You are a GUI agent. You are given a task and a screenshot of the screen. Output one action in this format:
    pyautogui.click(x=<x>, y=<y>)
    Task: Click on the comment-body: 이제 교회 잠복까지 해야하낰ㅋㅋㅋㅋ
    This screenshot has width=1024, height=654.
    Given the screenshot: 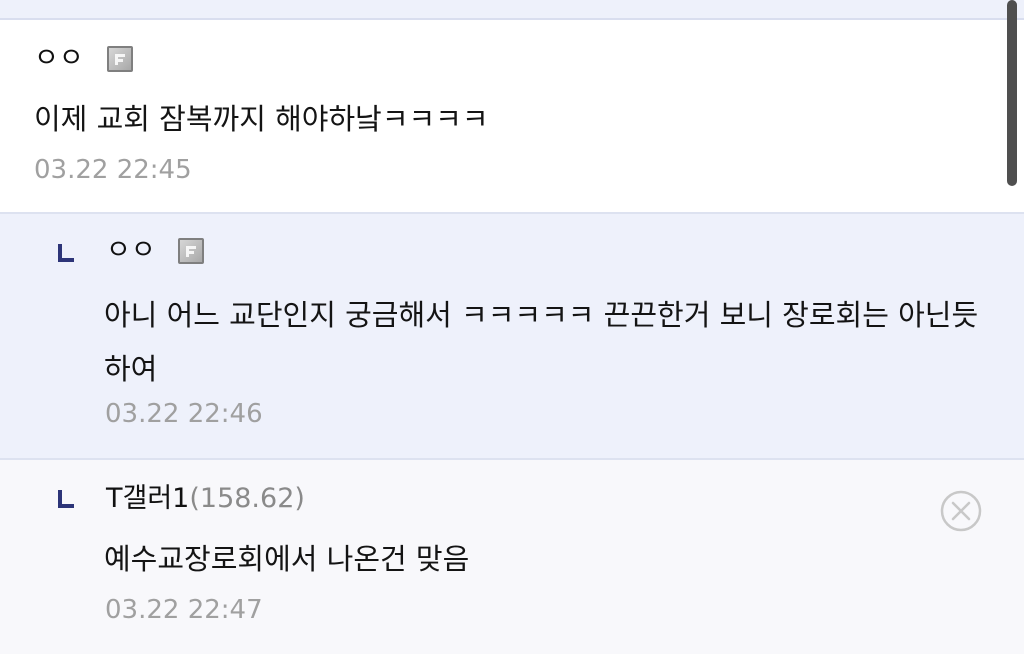 What is the action you would take?
    pyautogui.click(x=261, y=119)
    